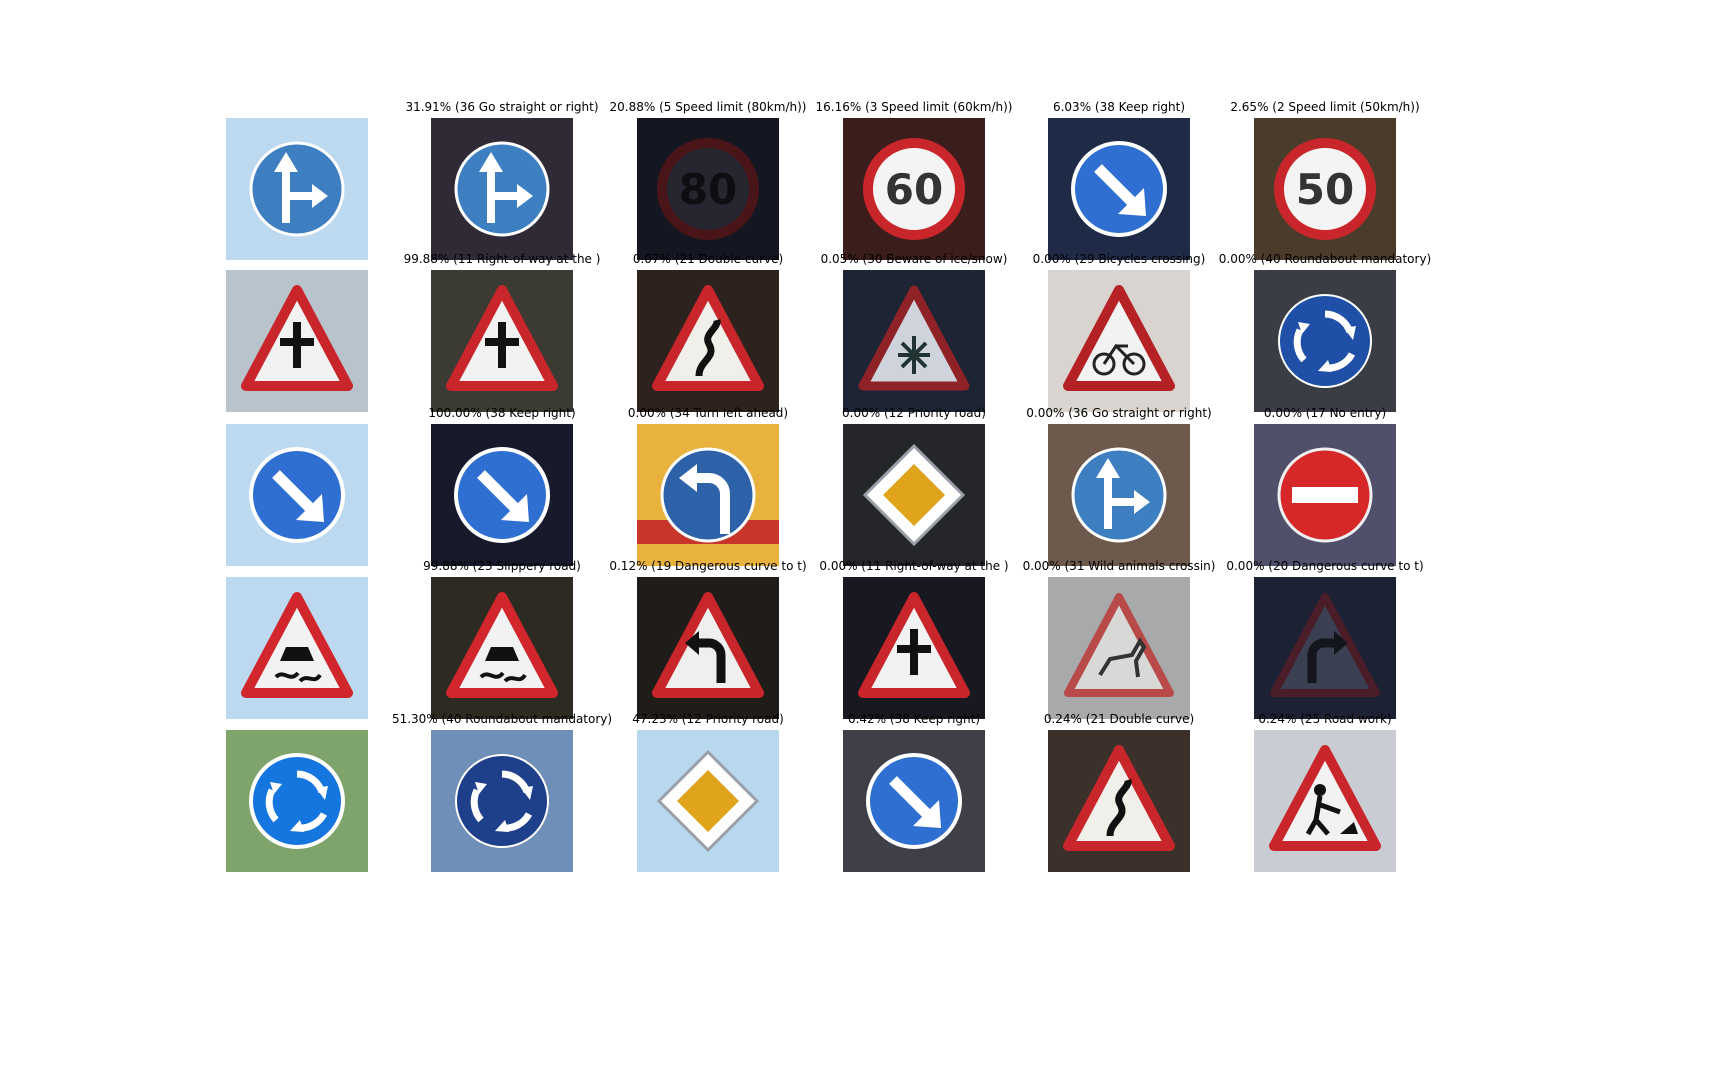 This screenshot has width=1728, height=1080. What do you see at coordinates (708, 566) in the screenshot?
I see `prediction-caption: 0.12% (19 Dangerous curve to t)` at bounding box center [708, 566].